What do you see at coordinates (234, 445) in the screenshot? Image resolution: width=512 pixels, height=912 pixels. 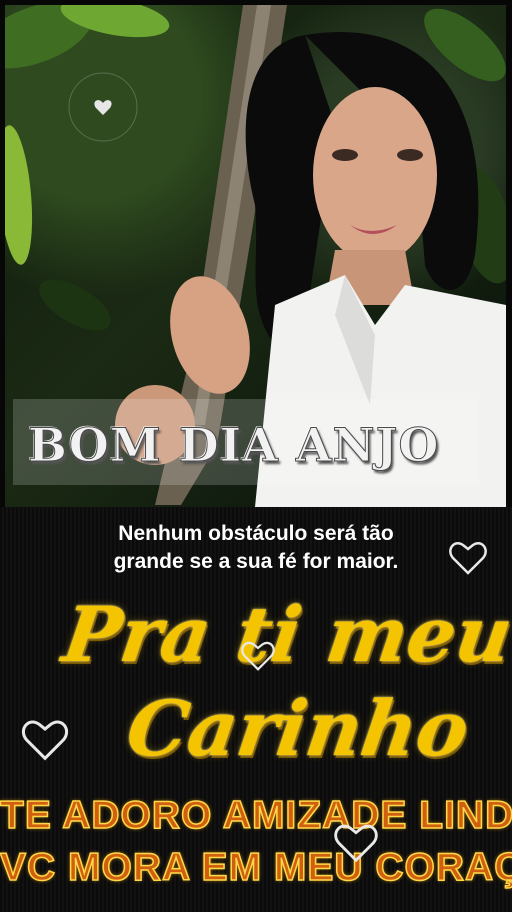 I see `photo-caption: BOM DIA ANJO` at bounding box center [234, 445].